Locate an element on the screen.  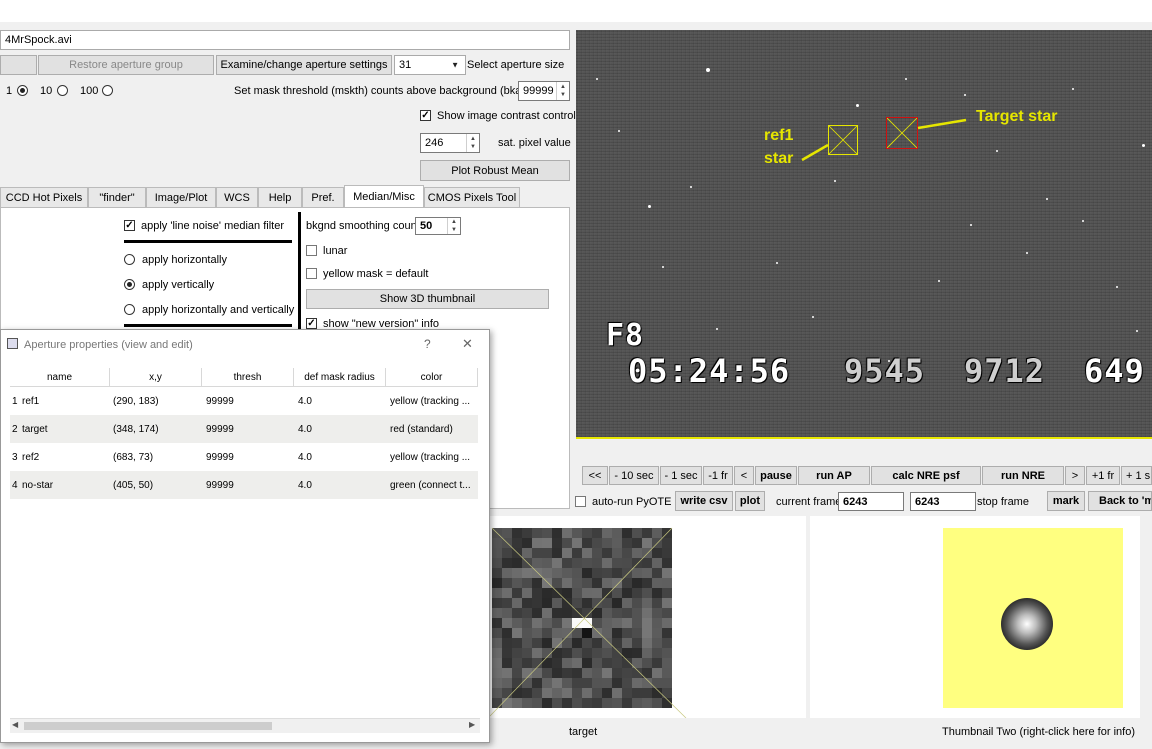
first-frame-button: << is located at coordinates (595, 475).